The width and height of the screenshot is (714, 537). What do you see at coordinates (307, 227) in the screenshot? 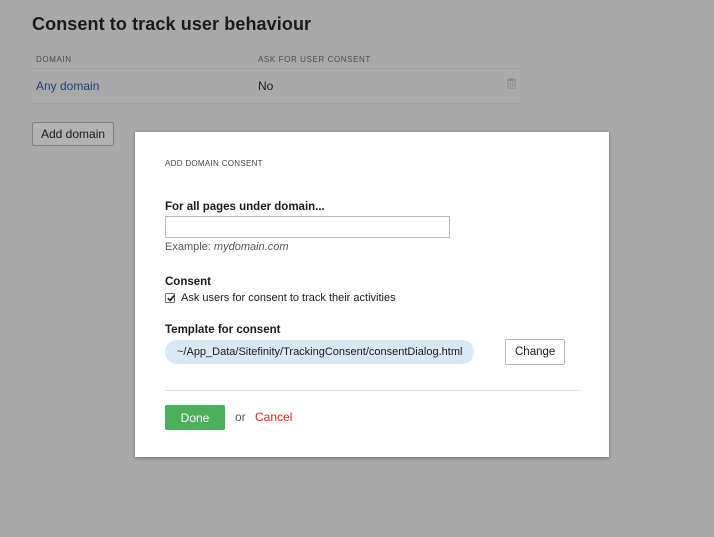
I see `domain-input` at bounding box center [307, 227].